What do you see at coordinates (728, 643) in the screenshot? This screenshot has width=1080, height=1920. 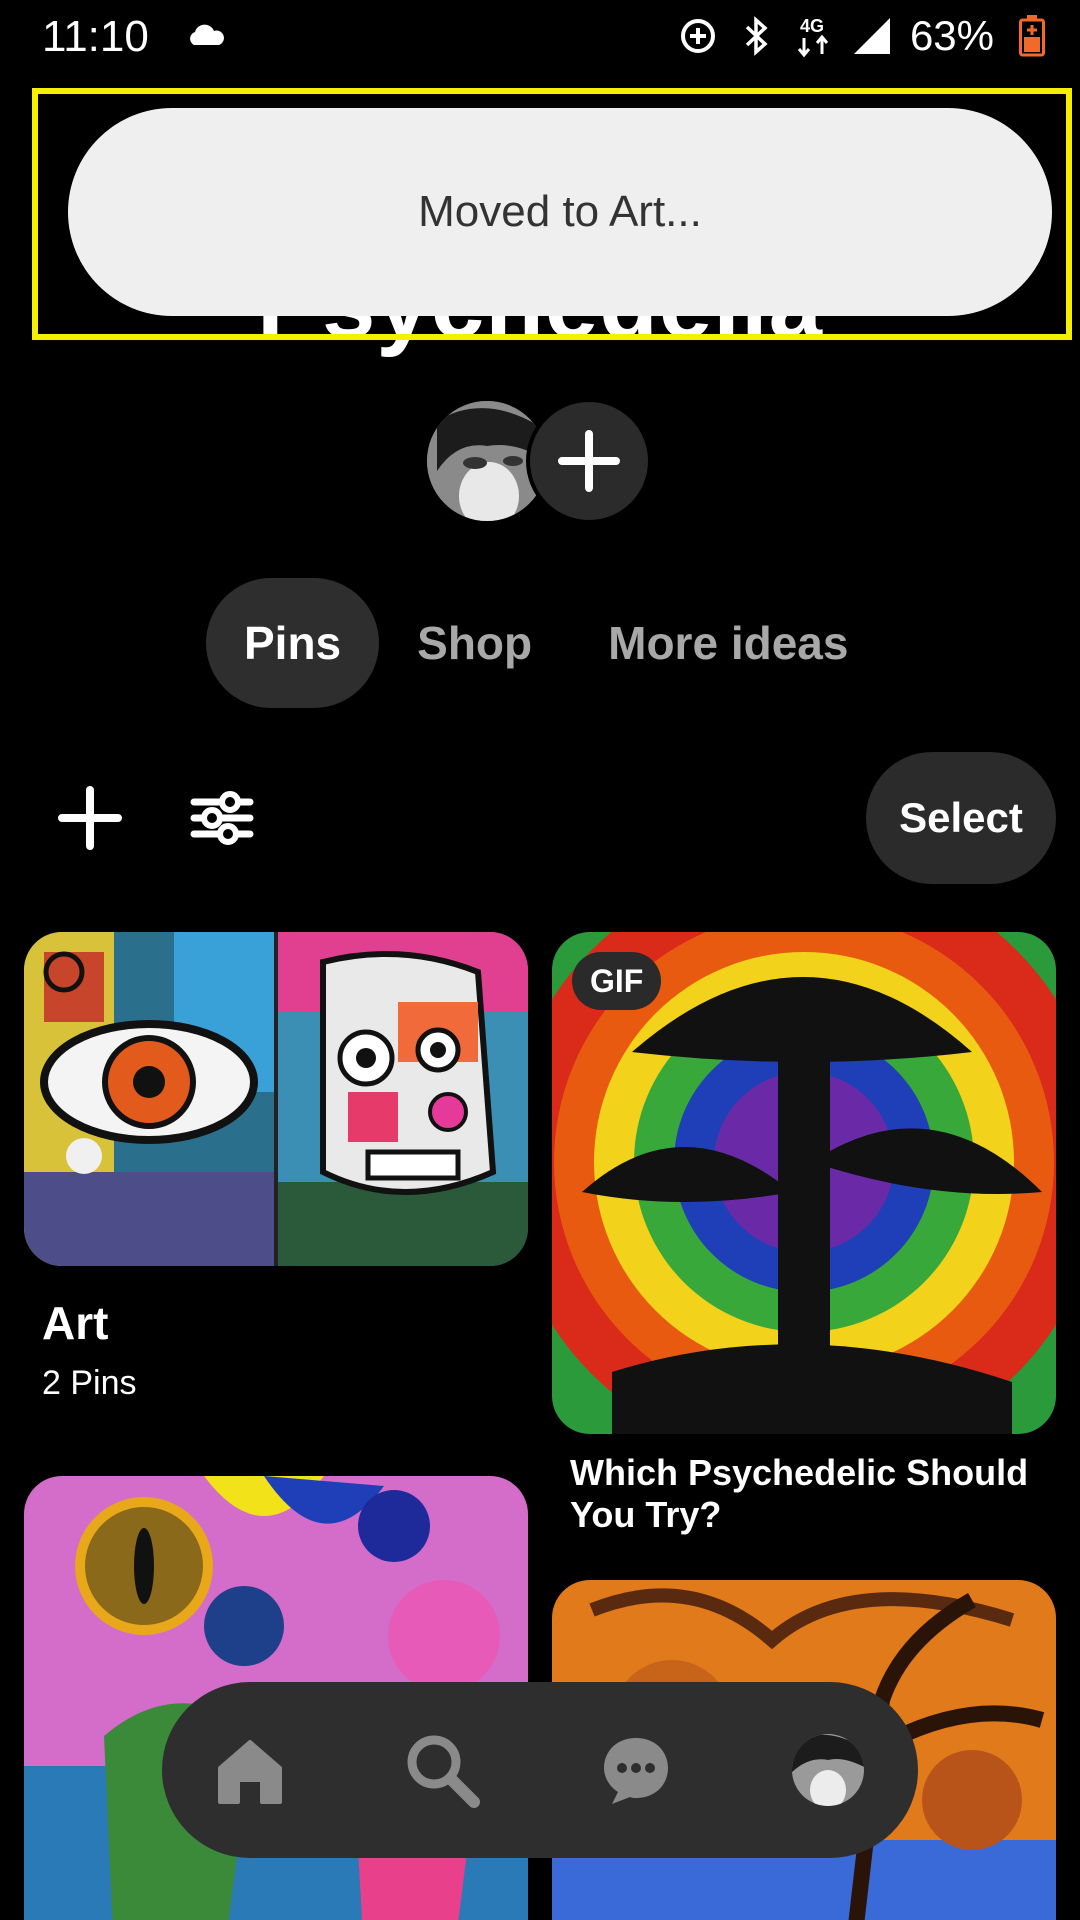 I see `tab-more-ideas: More ideas` at bounding box center [728, 643].